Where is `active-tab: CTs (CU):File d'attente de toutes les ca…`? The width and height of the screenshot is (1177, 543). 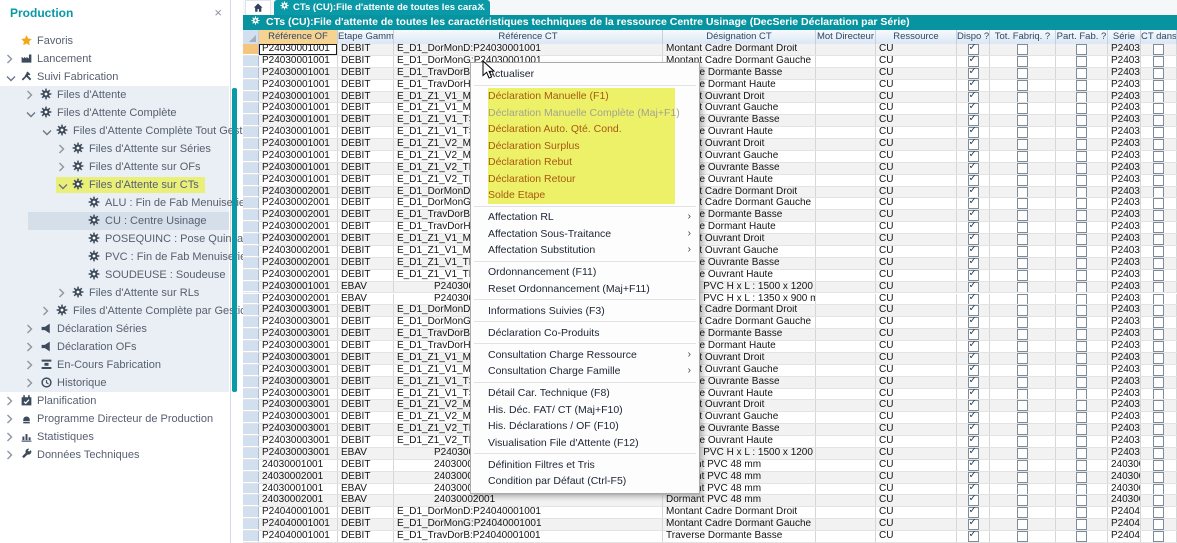
active-tab: CTs (CU):File d'attente de toutes les ca… is located at coordinates (382, 7).